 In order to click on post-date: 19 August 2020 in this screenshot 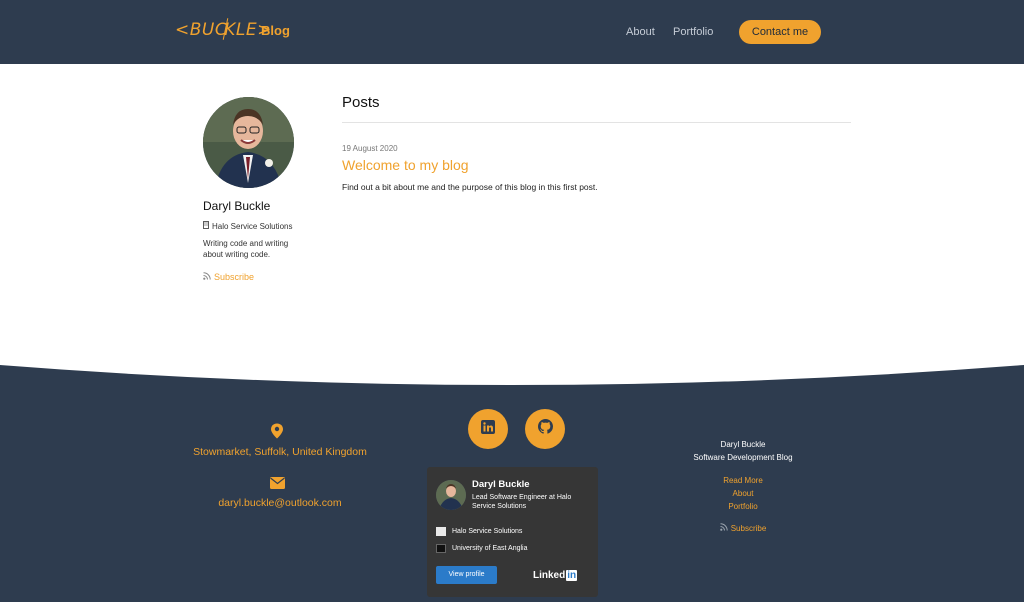, I will do `click(370, 148)`.